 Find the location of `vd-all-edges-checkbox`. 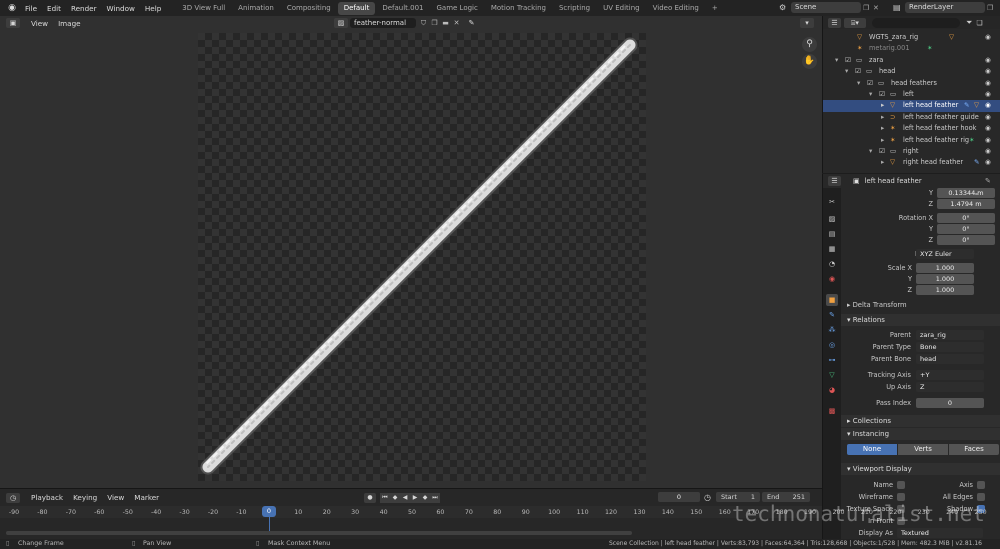

vd-all-edges-checkbox is located at coordinates (981, 497).